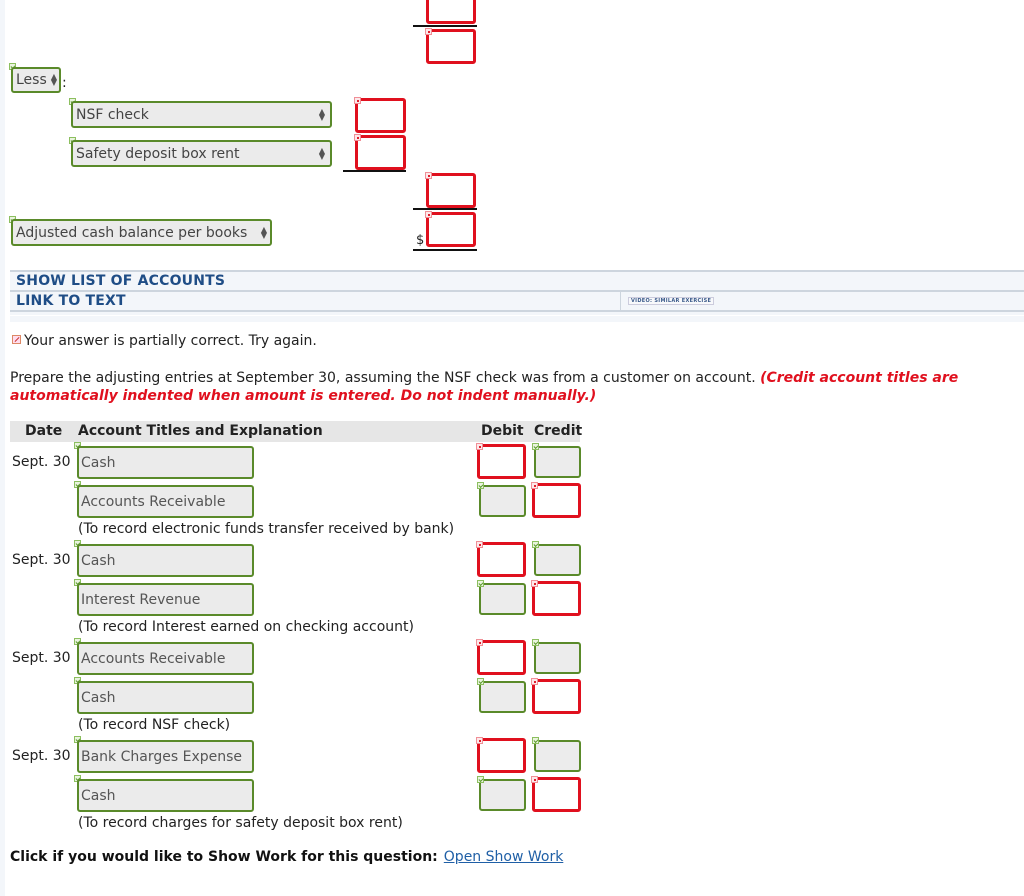 Image resolution: width=1024 pixels, height=896 pixels. I want to click on adjusted-balance-select: Adjusted cash balance per books ▲ ▼, so click(141, 232).